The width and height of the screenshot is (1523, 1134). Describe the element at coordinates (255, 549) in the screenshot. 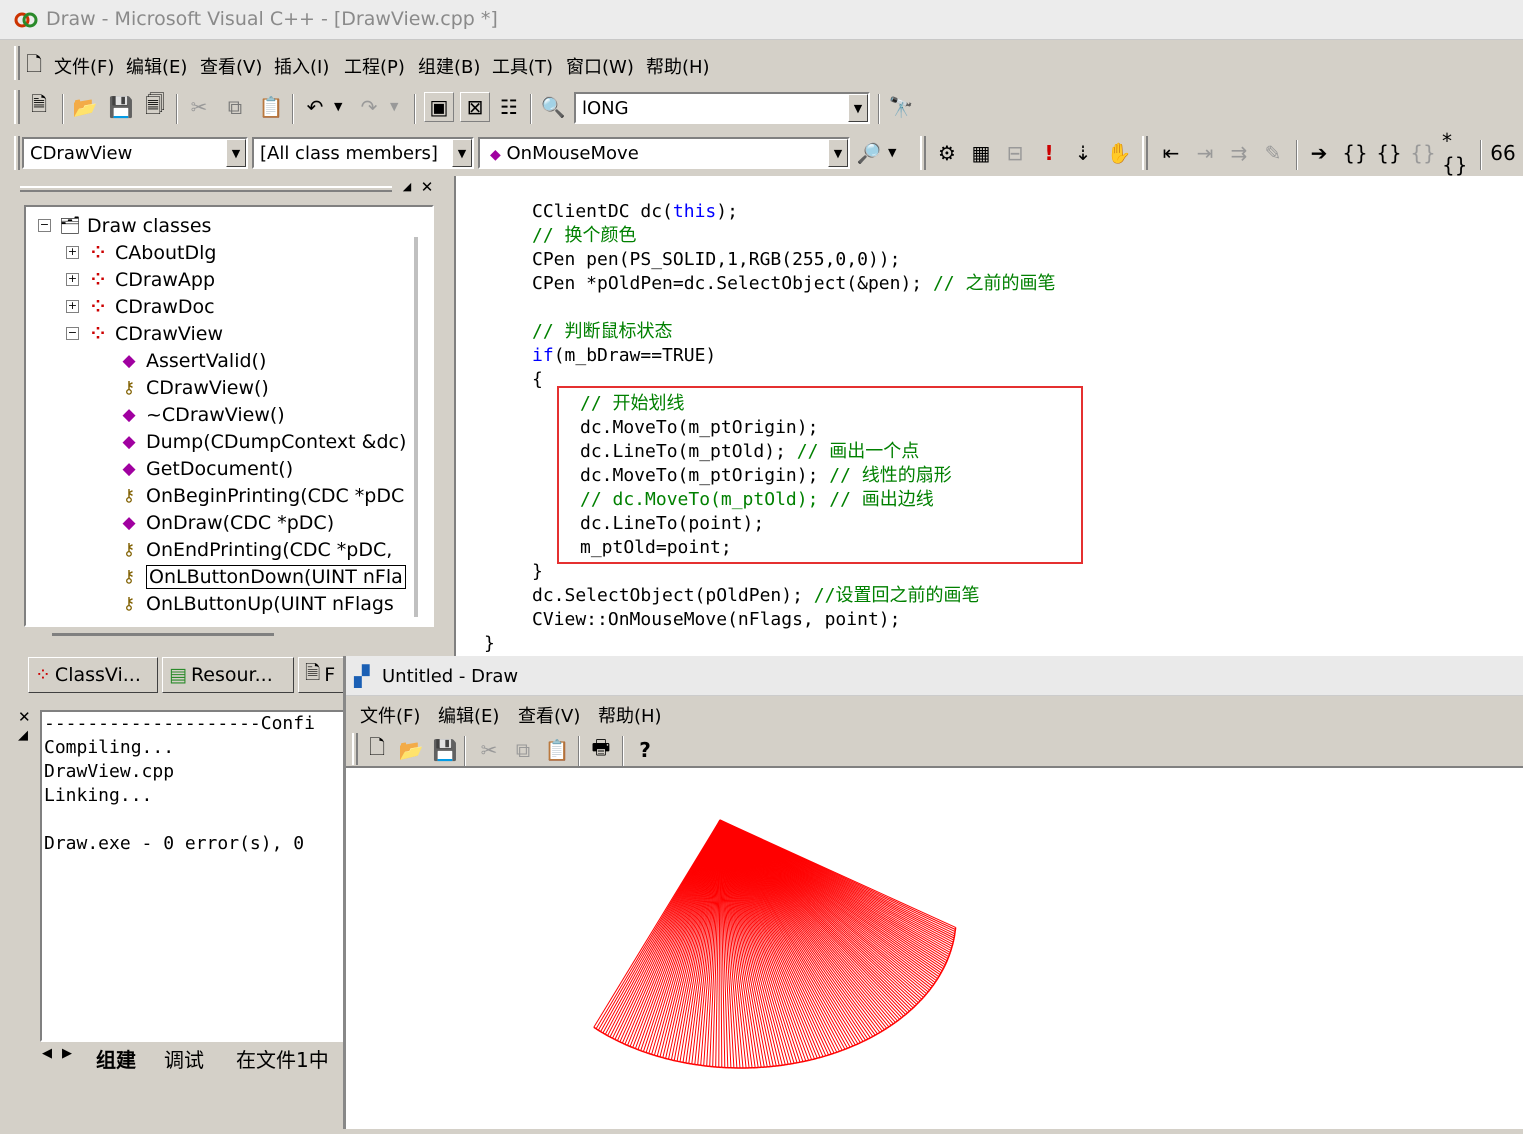

I see `tree-member: ⚷OnEndPrinting(CDC *pDC,` at that location.